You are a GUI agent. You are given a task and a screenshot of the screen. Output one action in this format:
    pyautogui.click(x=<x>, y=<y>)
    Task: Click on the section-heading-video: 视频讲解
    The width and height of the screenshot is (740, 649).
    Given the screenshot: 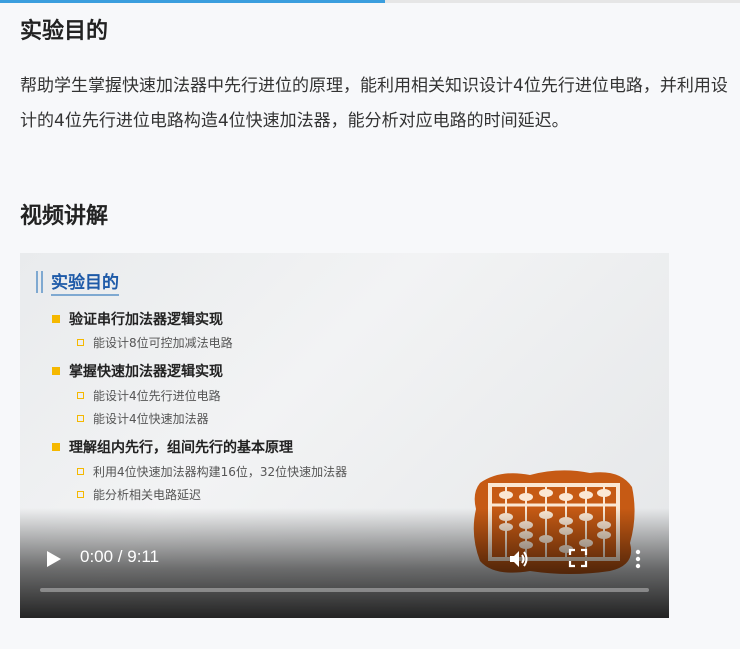 What is the action you would take?
    pyautogui.click(x=64, y=216)
    